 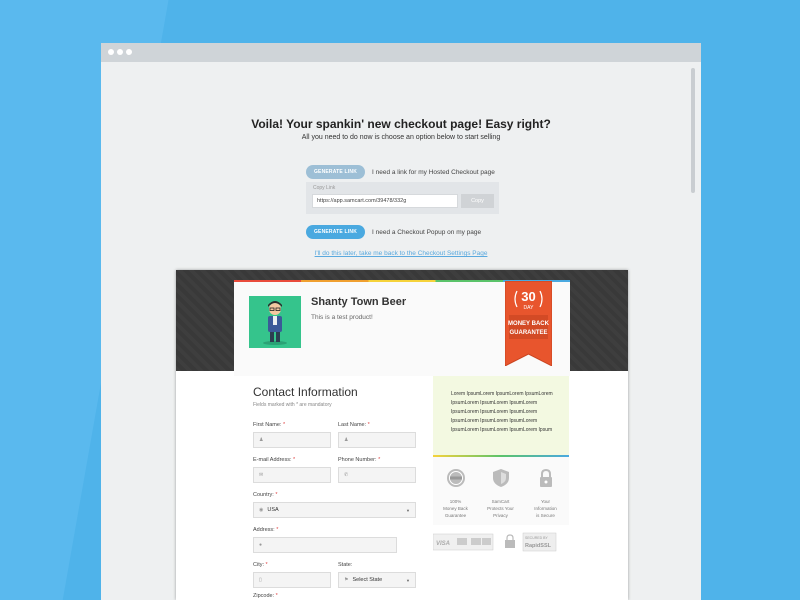 I want to click on map-pin-icon: ●, so click(x=261, y=545).